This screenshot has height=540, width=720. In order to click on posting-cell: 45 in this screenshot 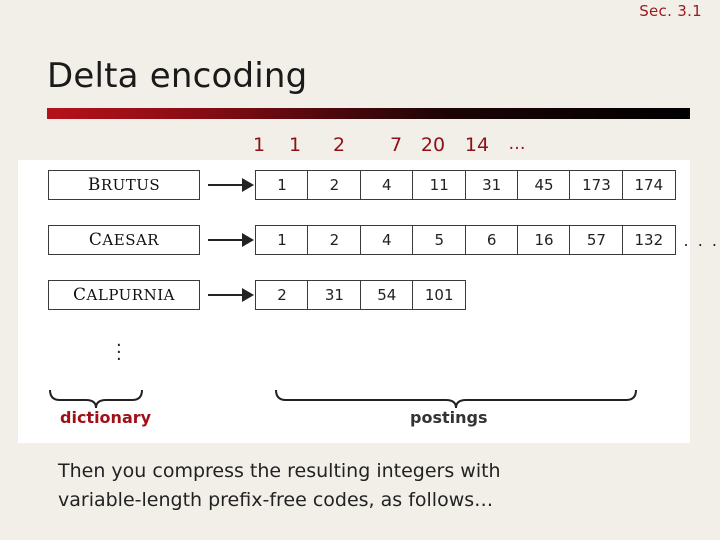, I will do `click(544, 185)`.